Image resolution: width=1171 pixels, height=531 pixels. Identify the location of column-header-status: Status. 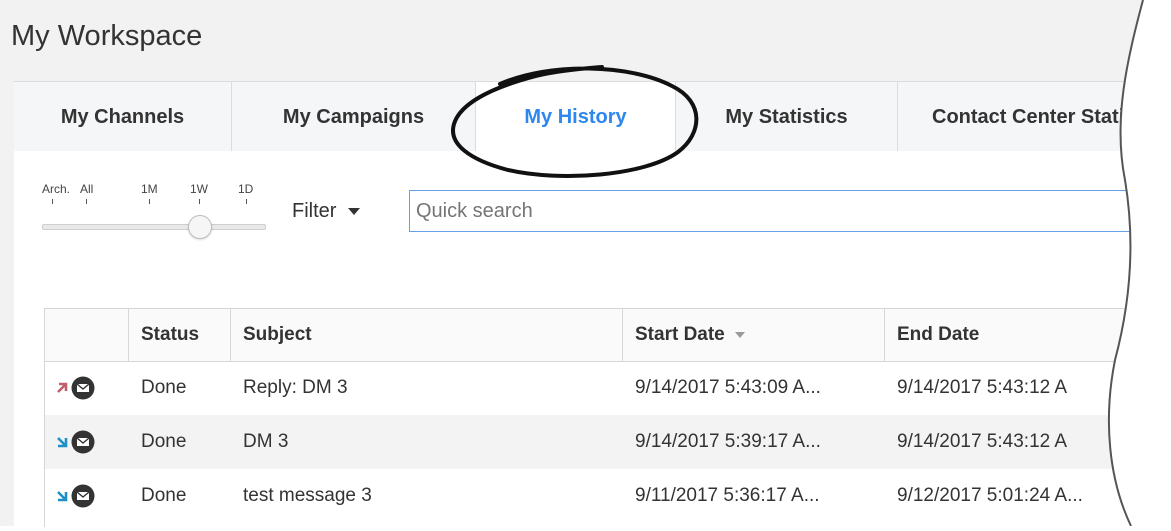
(180, 335).